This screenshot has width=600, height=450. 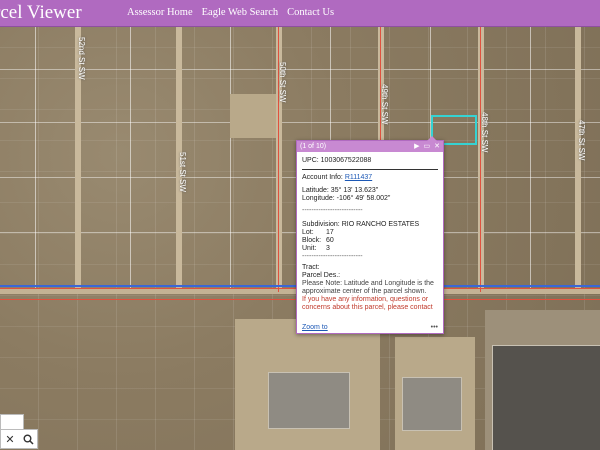 I want to click on street-label: 49th St SW, so click(x=384, y=104).